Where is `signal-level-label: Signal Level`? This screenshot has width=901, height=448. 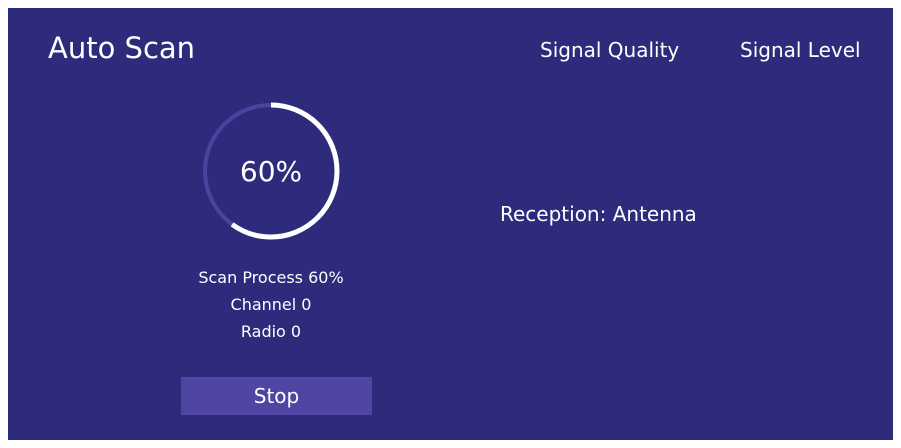 signal-level-label: Signal Level is located at coordinates (800, 50).